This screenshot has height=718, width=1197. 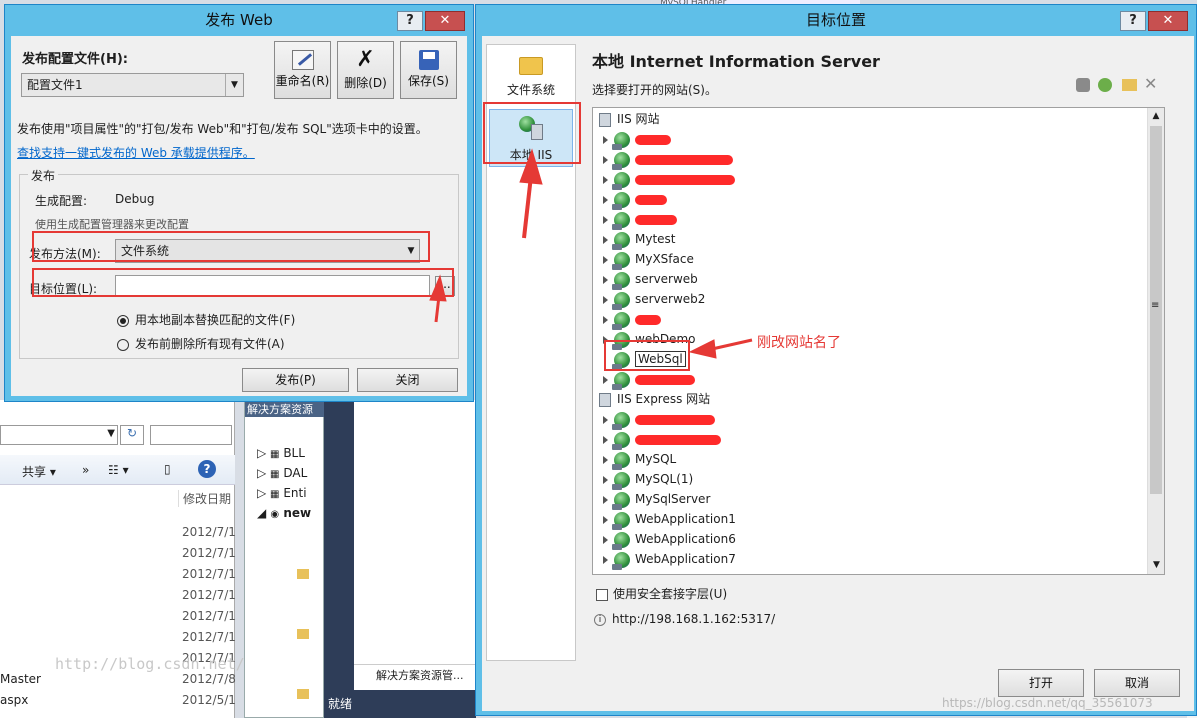 What do you see at coordinates (799, 343) in the screenshot?
I see `annotation-text: 刚改网站名了` at bounding box center [799, 343].